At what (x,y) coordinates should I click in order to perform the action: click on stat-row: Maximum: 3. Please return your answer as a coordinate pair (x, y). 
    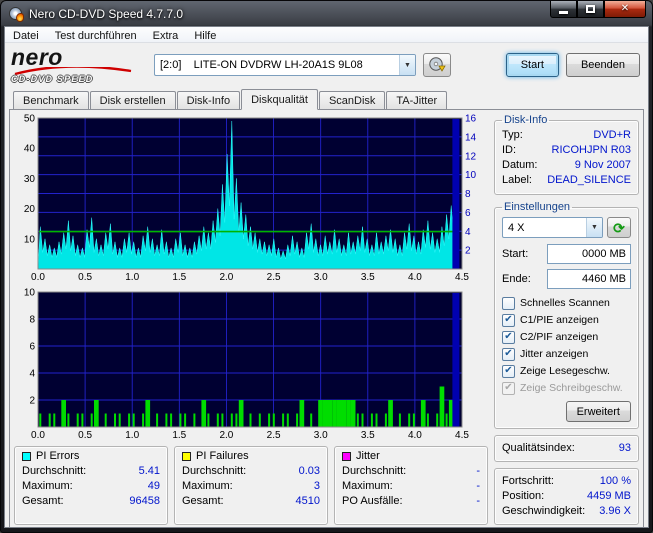
    Looking at the image, I should click on (251, 486).